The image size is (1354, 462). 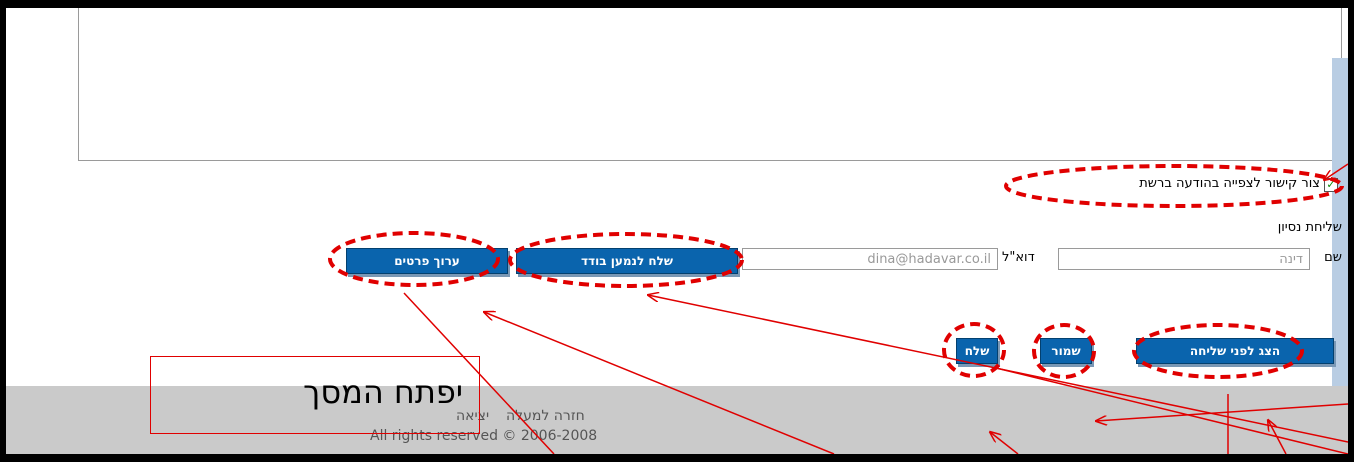 I want to click on email-label: דוא"ל, so click(x=1018, y=257).